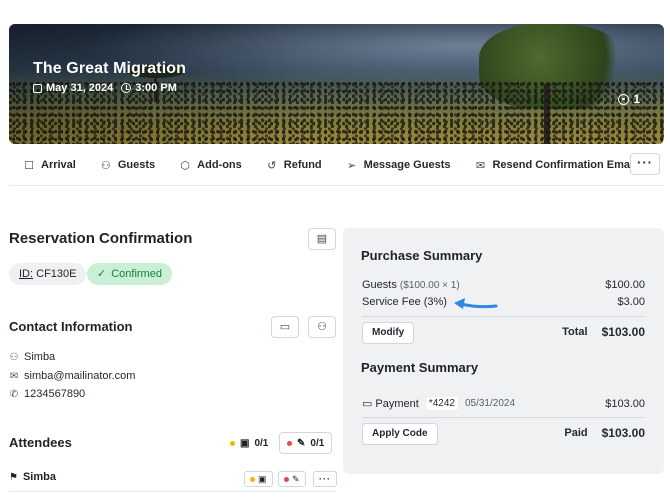  I want to click on payment-line: ▭ Payment *4242 05/31/2024 $103.00, so click(503, 403).